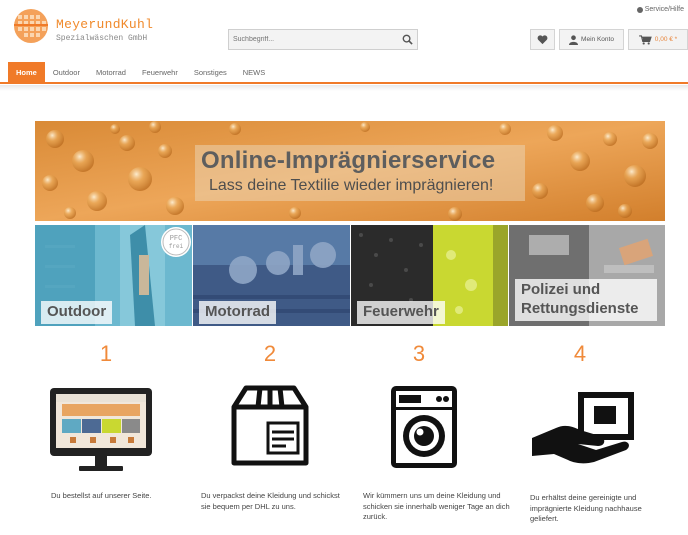  Describe the element at coordinates (597, 39) in the screenshot. I see `account-label: Mein Konto` at that location.